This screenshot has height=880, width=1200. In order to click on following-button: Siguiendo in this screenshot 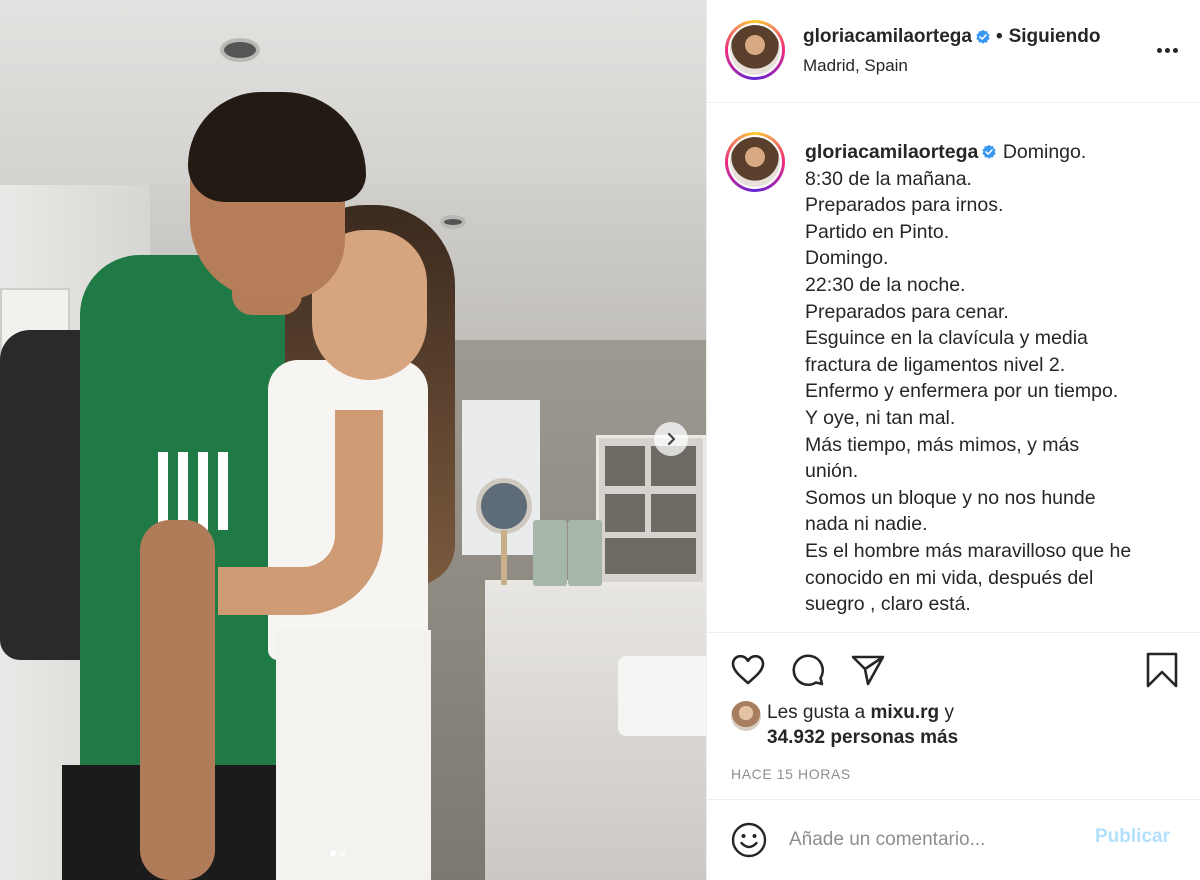, I will do `click(1055, 37)`.